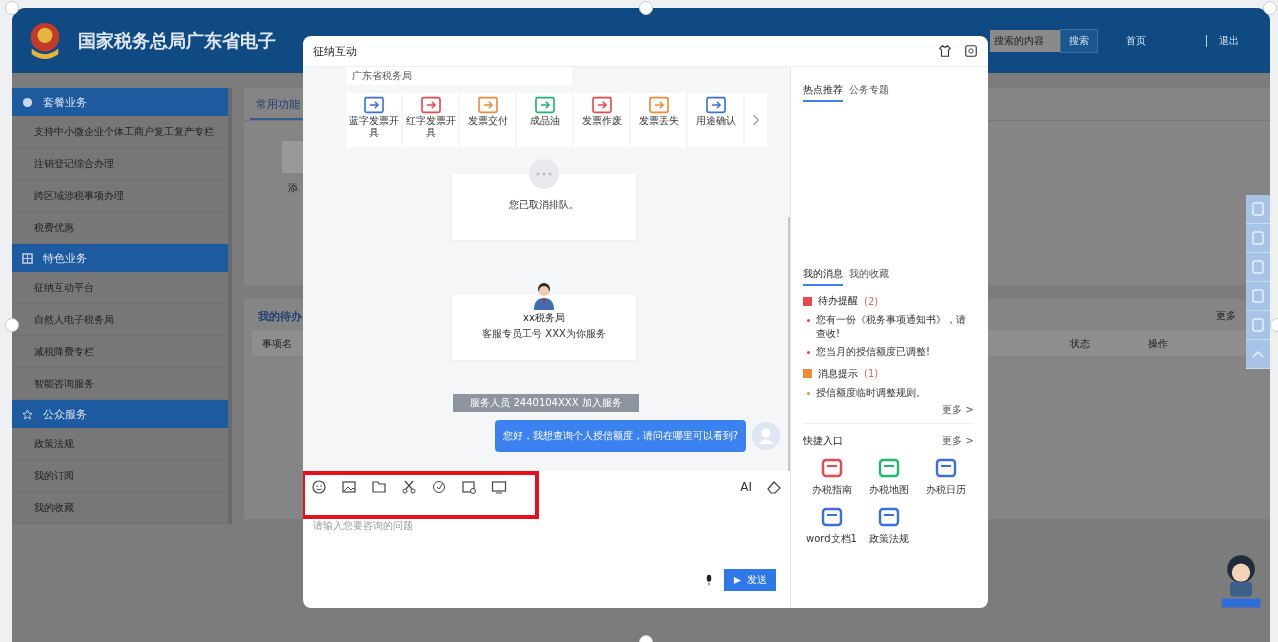 The height and width of the screenshot is (642, 1278). What do you see at coordinates (499, 487) in the screenshot?
I see `monitor-icon` at bounding box center [499, 487].